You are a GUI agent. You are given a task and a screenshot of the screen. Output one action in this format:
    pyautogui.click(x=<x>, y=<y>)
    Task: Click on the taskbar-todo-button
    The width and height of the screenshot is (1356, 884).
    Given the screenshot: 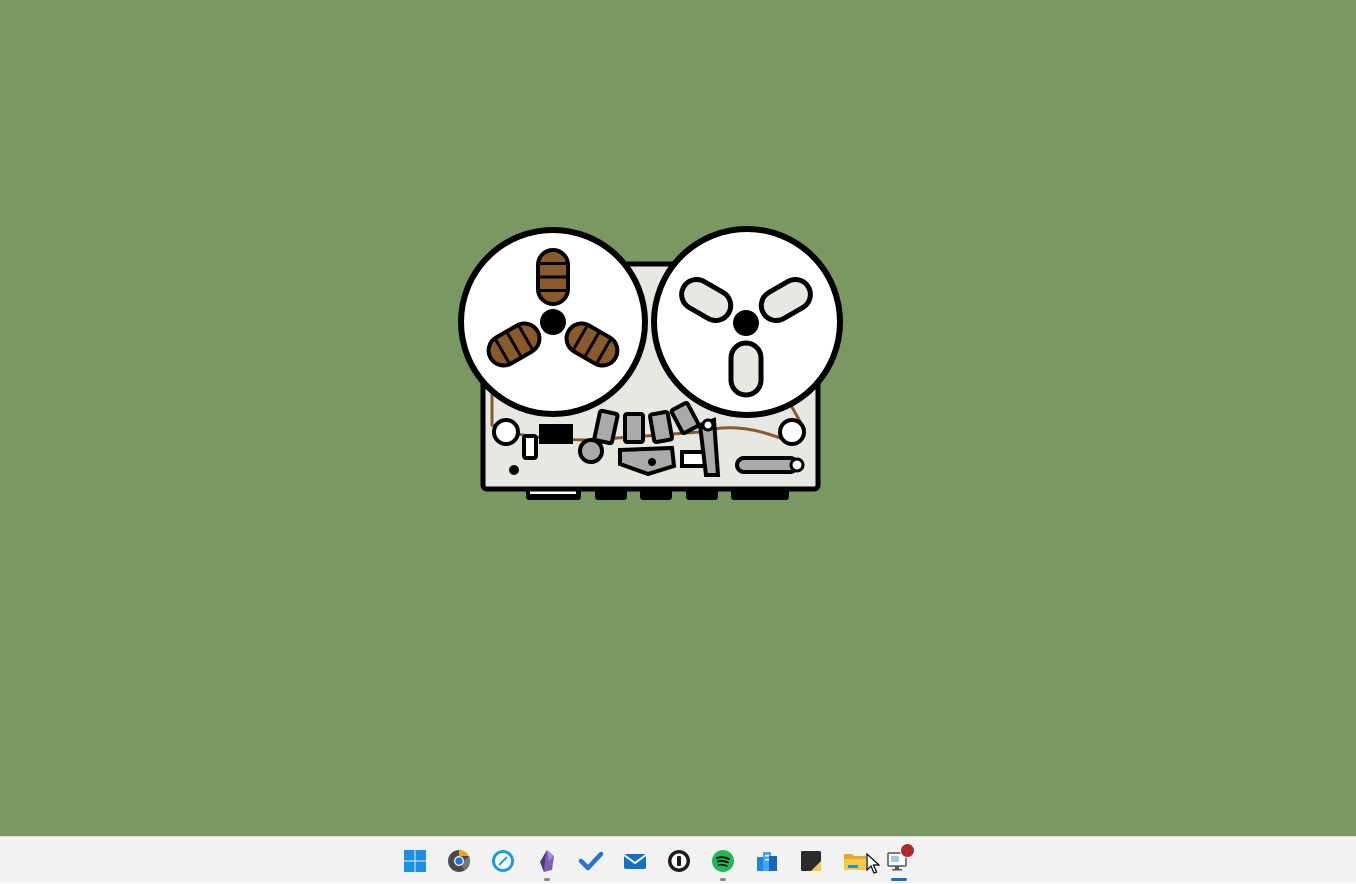 What is the action you would take?
    pyautogui.click(x=591, y=861)
    